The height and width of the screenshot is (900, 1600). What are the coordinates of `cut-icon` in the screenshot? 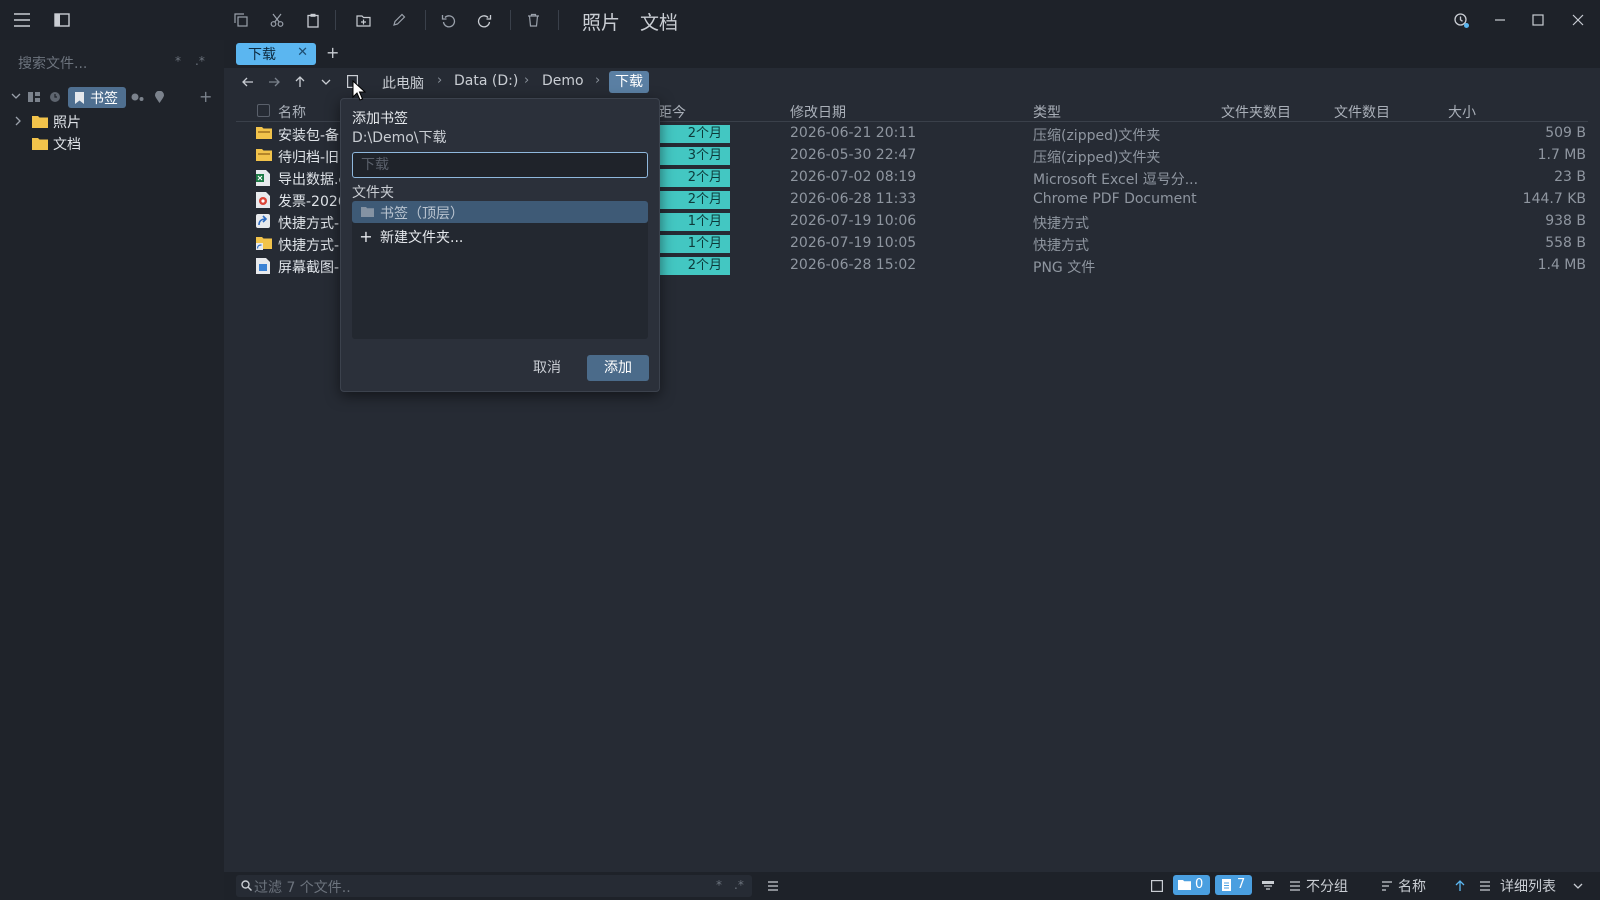 It's located at (277, 20).